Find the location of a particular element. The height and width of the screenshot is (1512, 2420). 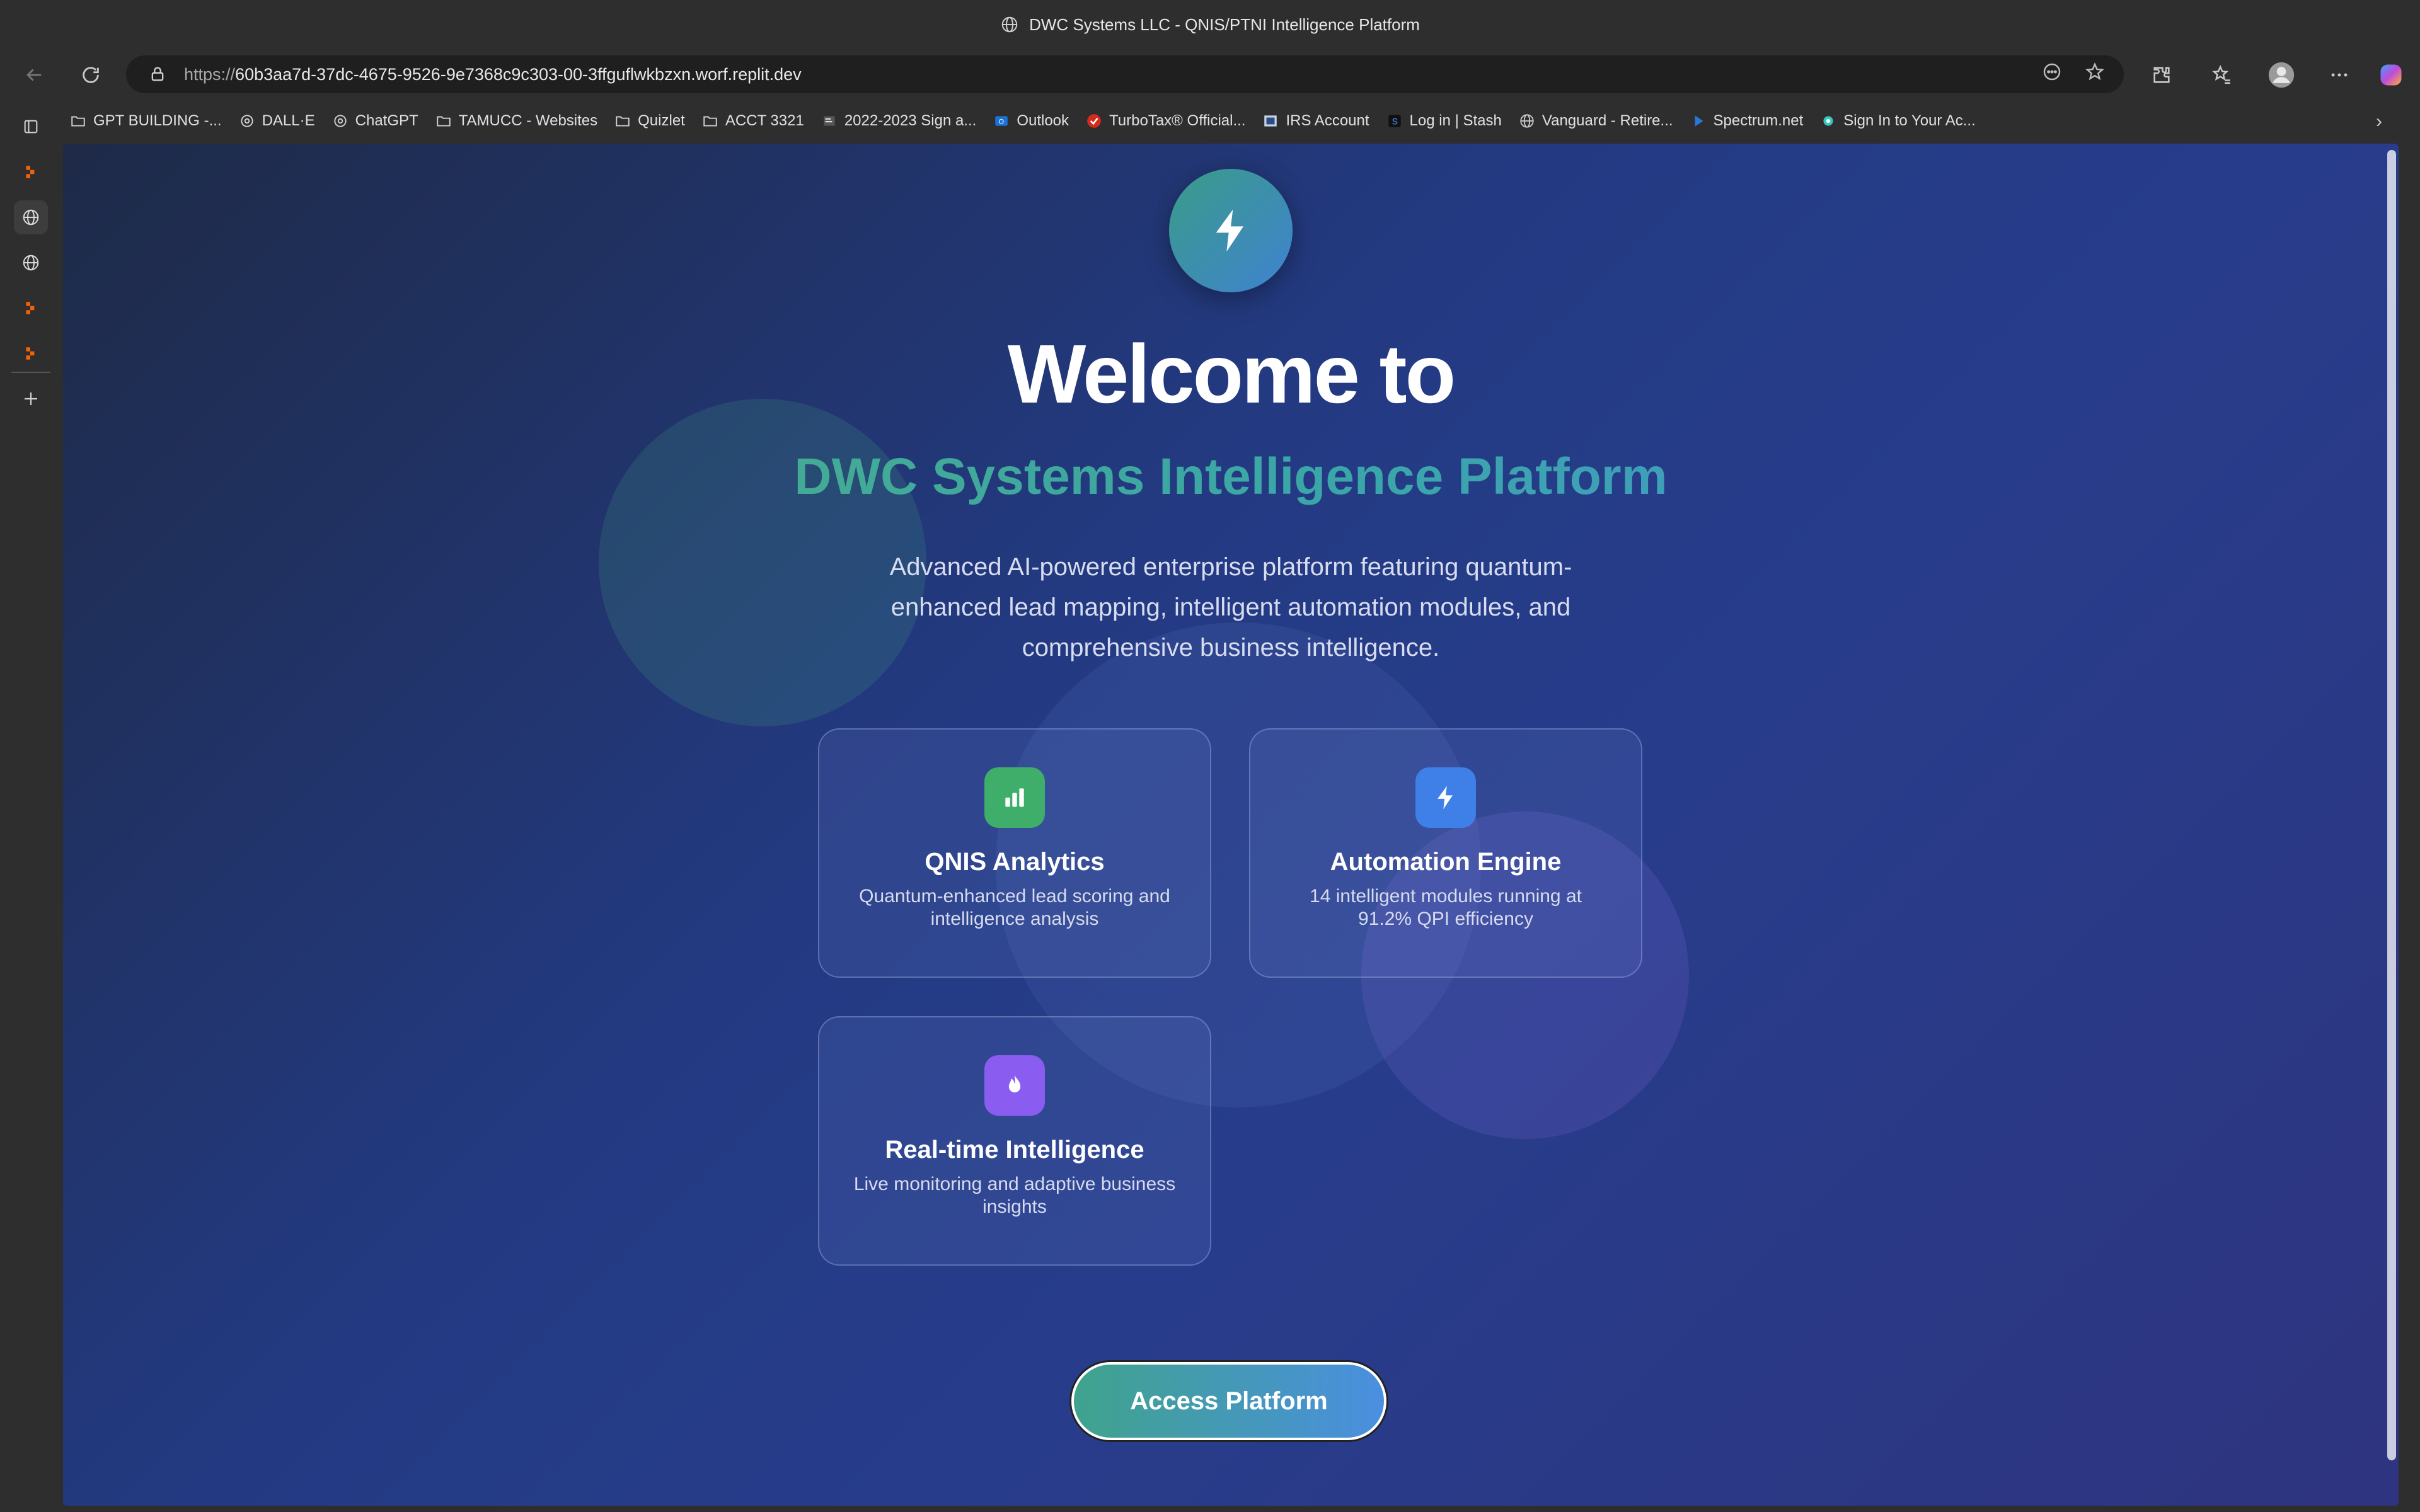

doc-icon is located at coordinates (830, 121).